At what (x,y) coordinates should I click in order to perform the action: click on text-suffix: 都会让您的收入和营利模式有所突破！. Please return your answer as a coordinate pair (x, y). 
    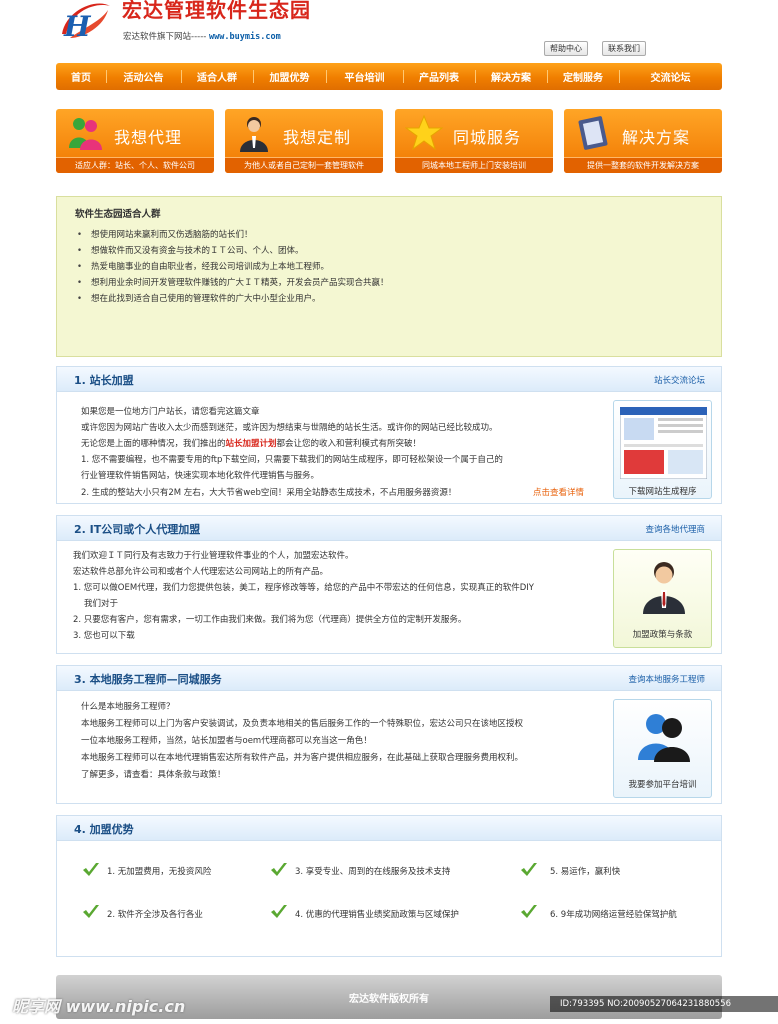
    Looking at the image, I should click on (349, 444).